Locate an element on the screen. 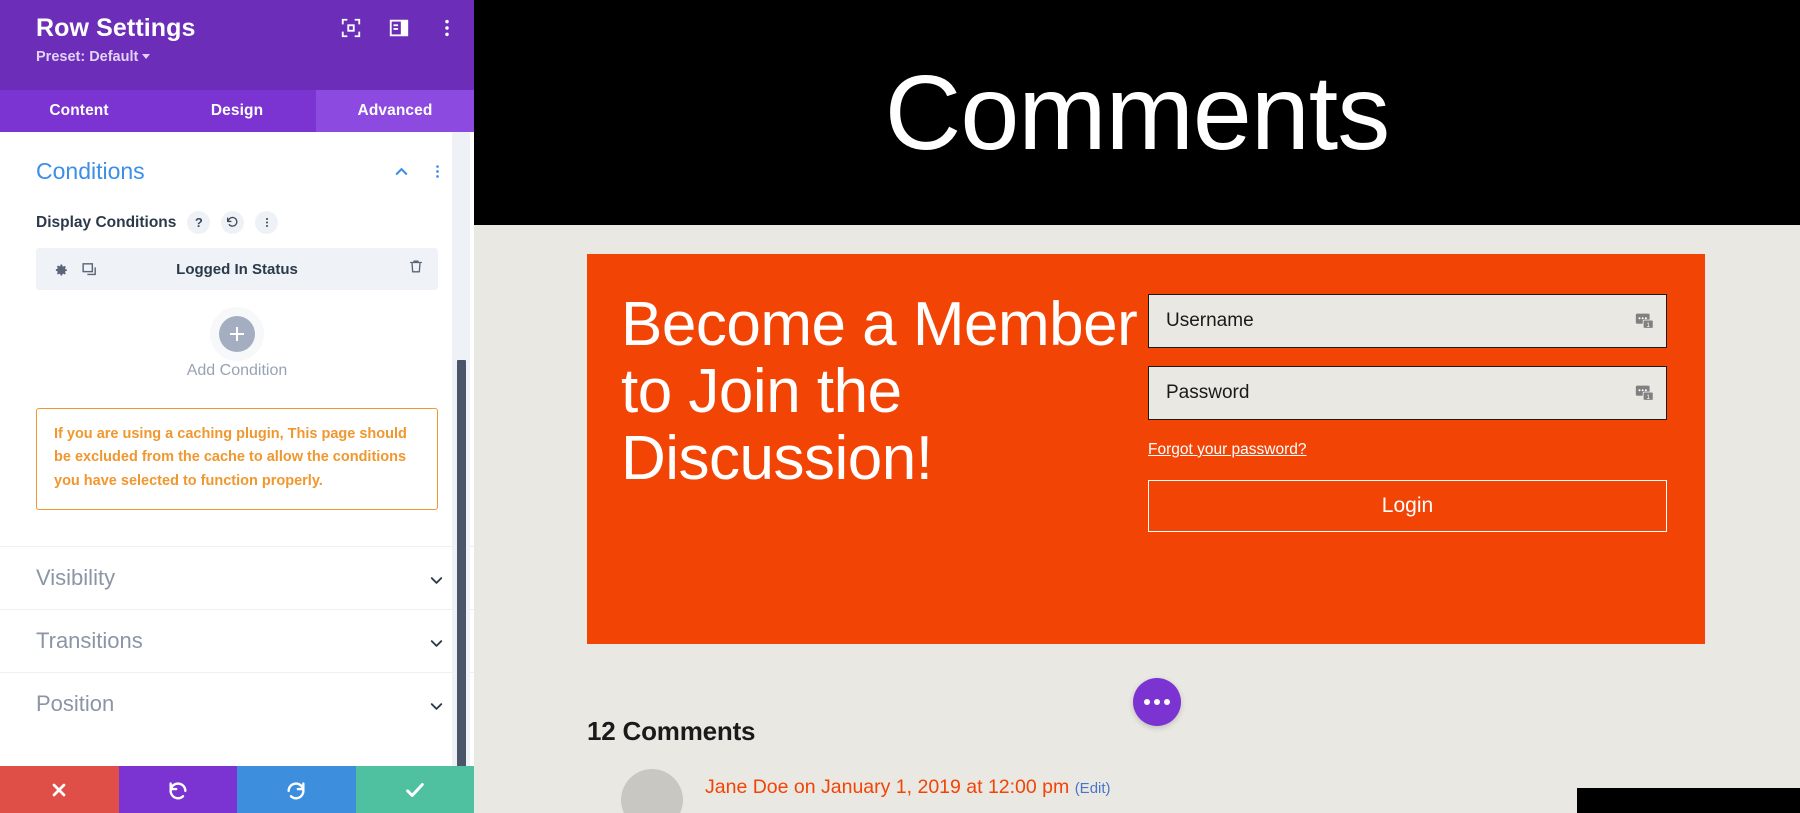 The height and width of the screenshot is (813, 1800). accordion-label: Transitions is located at coordinates (89, 641).